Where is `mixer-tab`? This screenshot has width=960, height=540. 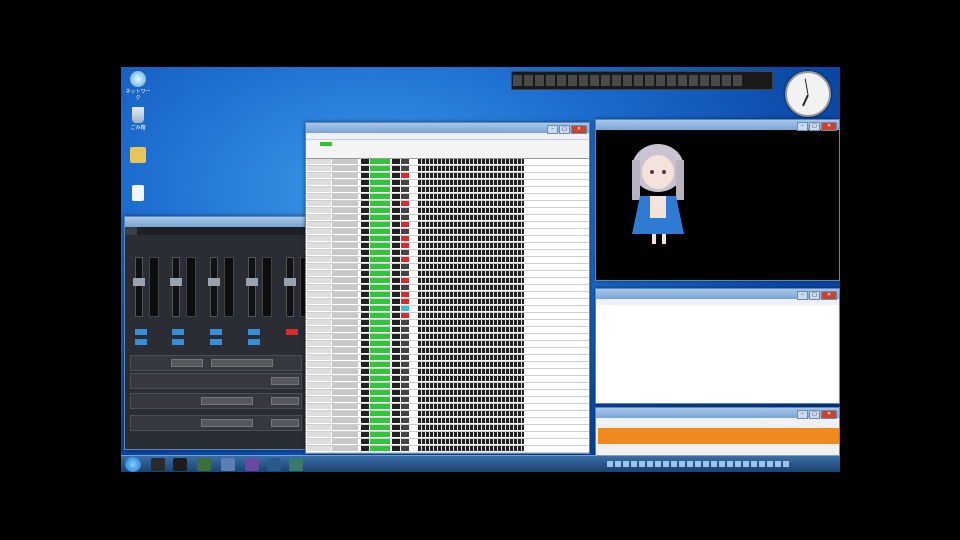
mixer-tab is located at coordinates (131, 231).